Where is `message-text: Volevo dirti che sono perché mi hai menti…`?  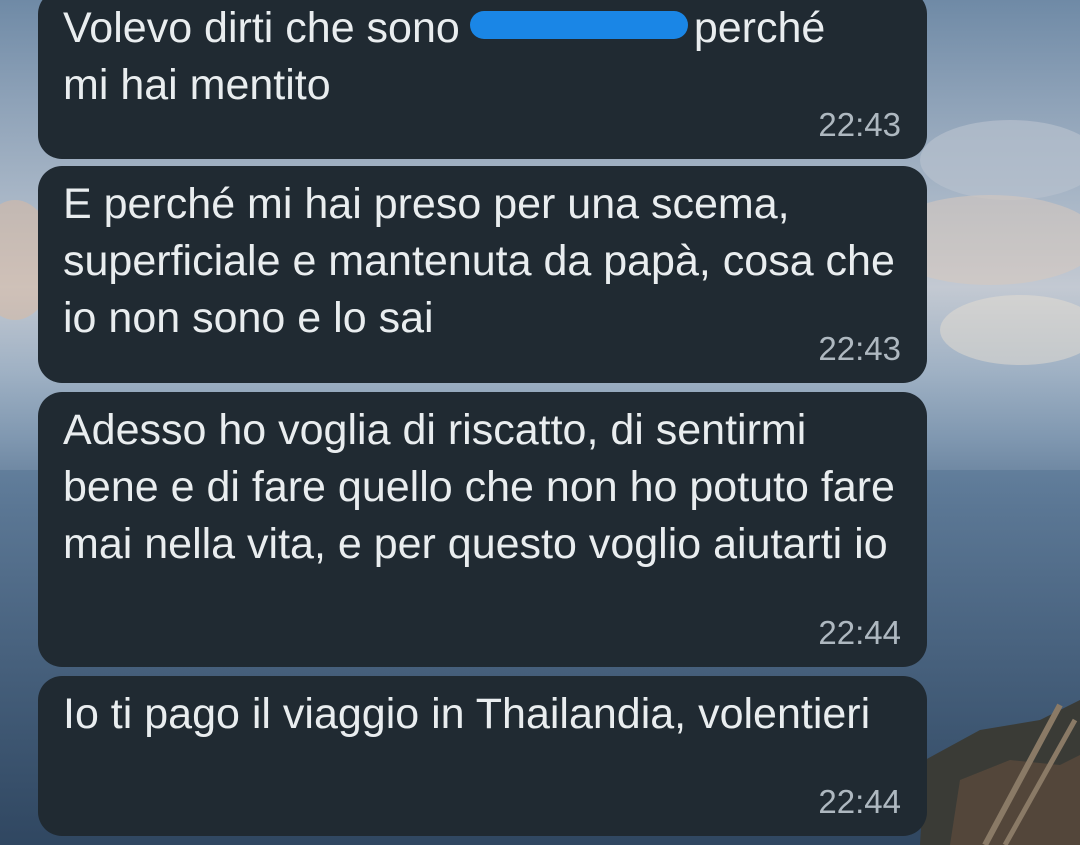 message-text: Volevo dirti che sono perché mi hai menti… is located at coordinates (444, 56).